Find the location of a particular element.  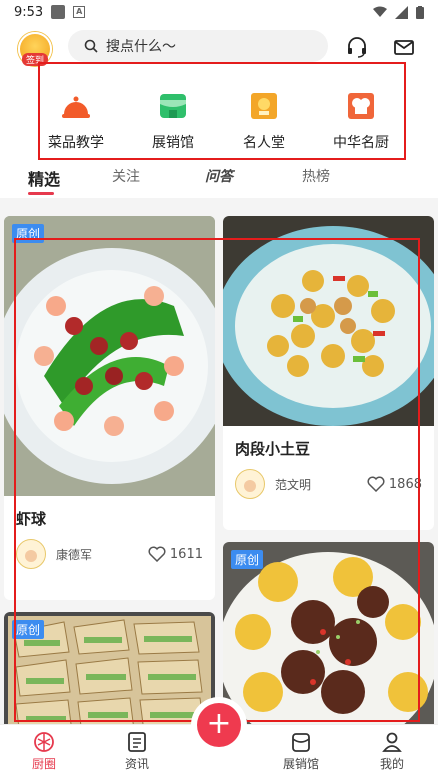

like-button: 1868 is located at coordinates (394, 484).